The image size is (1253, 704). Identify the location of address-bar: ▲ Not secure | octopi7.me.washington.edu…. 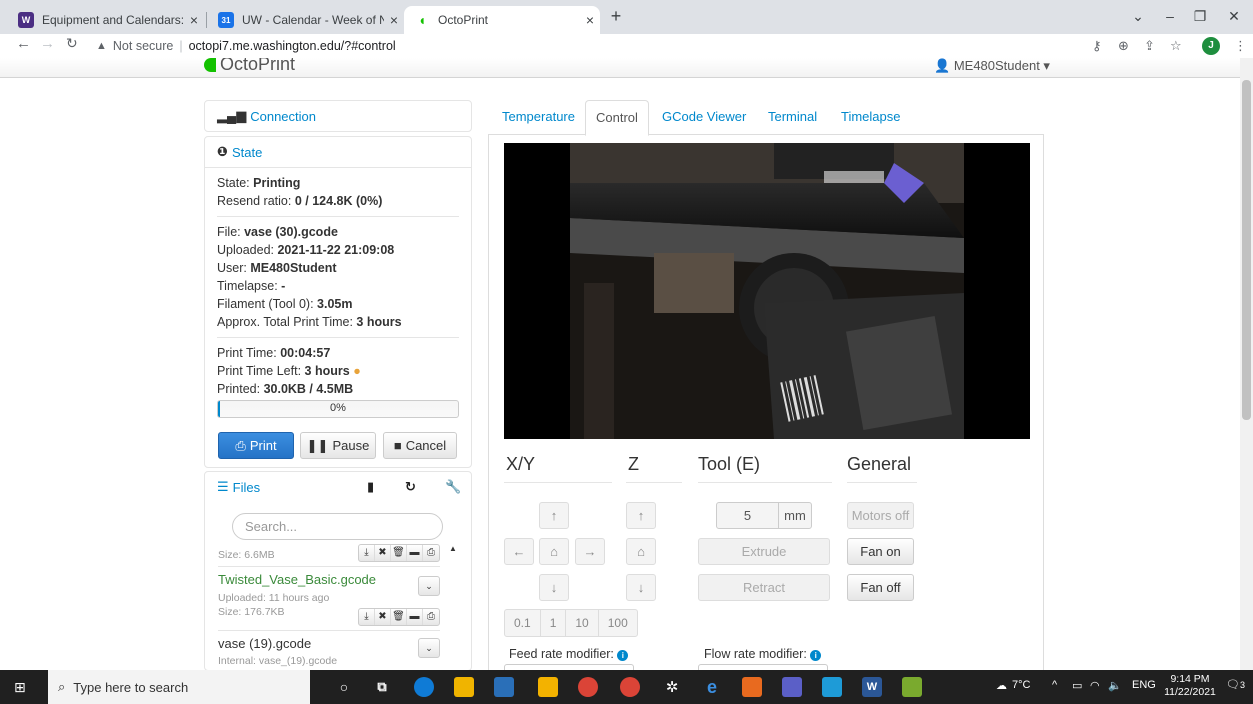
(246, 46).